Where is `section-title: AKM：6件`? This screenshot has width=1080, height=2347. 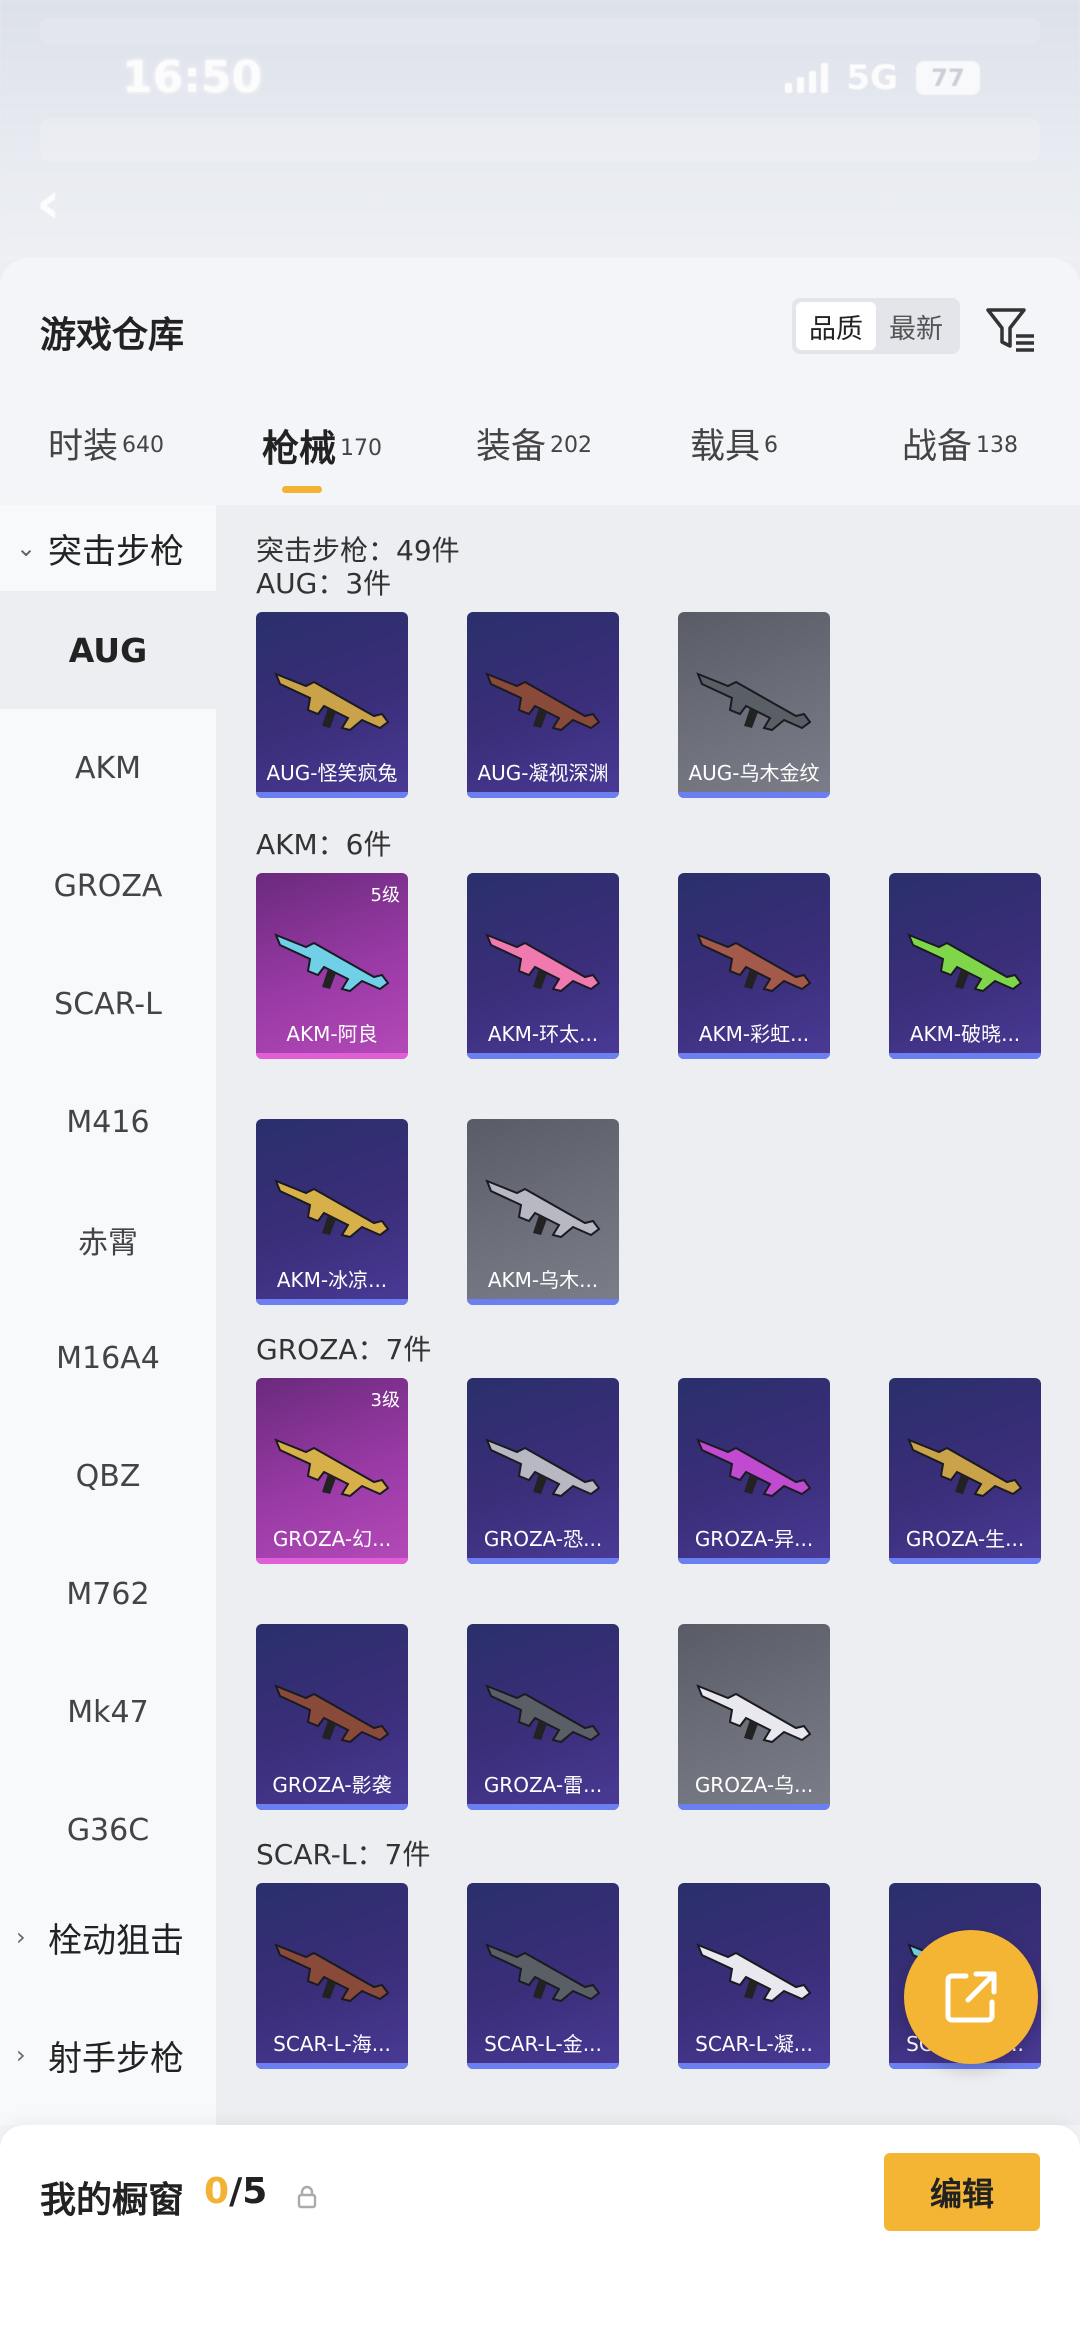
section-title: AKM：6件 is located at coordinates (324, 844).